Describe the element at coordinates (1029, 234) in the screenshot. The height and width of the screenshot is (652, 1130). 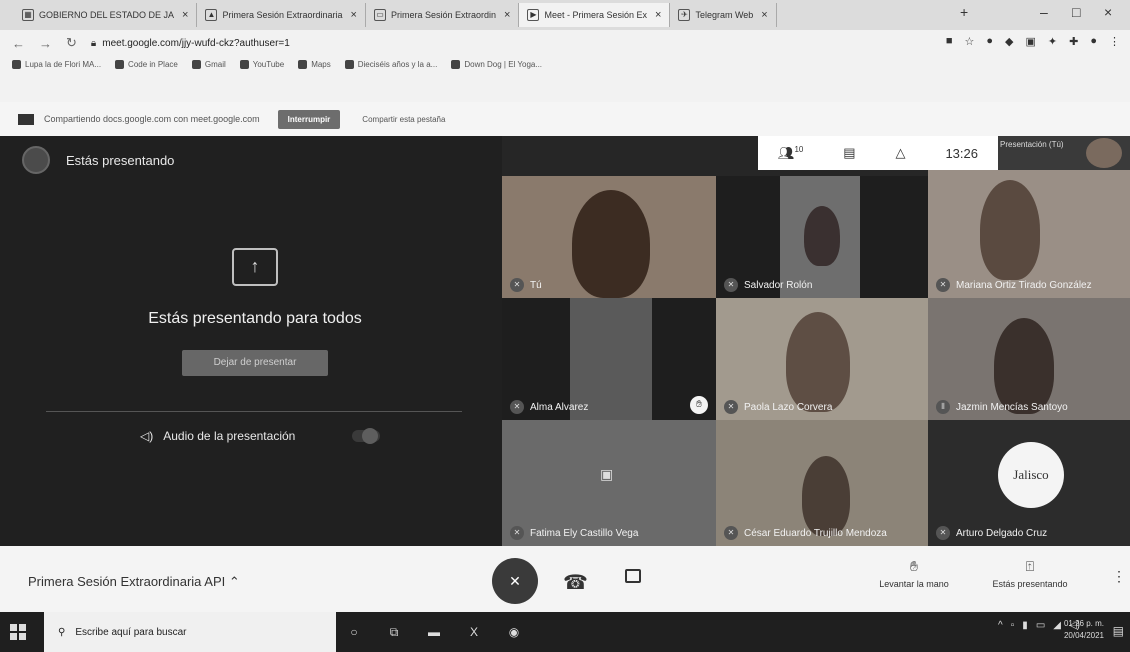
I see `participant-tile: ✕ Mariana Ortiz Tirado González` at that location.